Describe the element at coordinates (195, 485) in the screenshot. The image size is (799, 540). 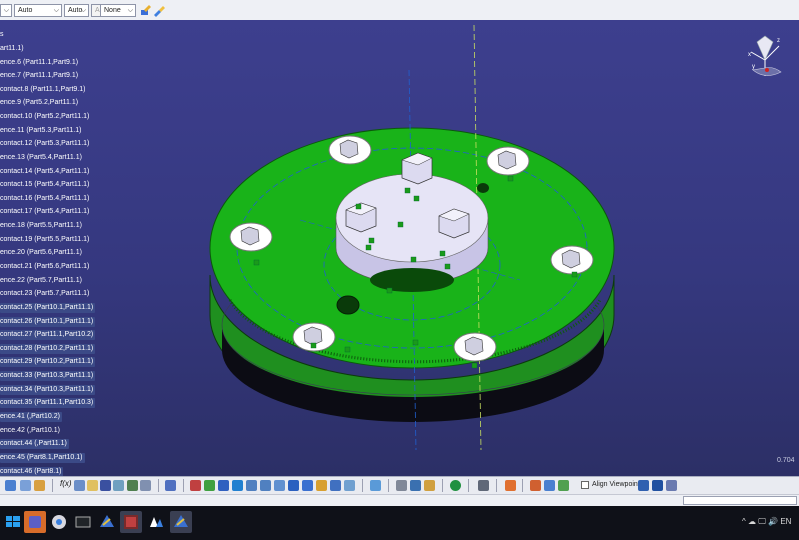
I see `fit-all-icon` at that location.